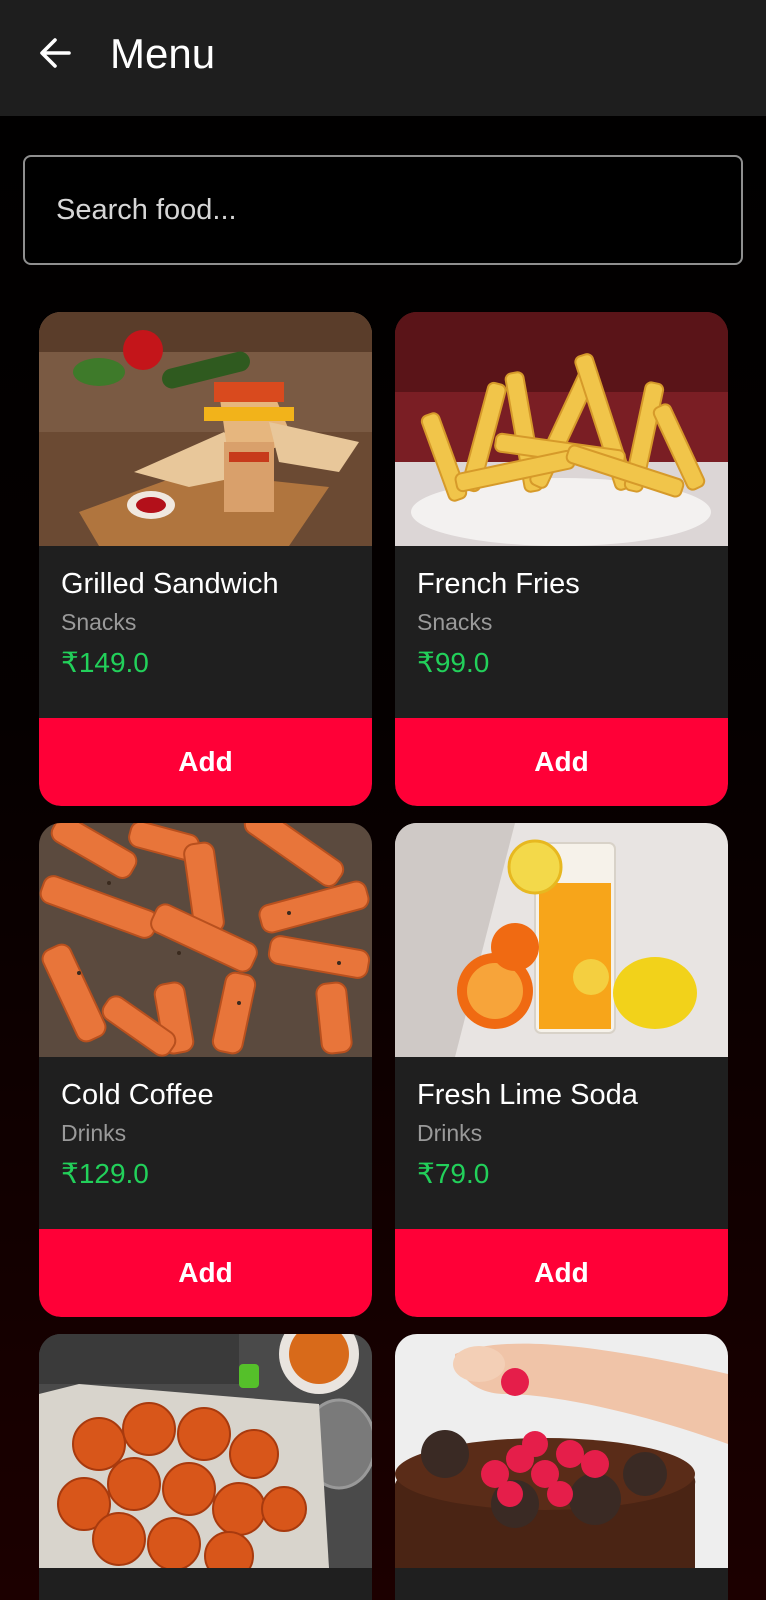  What do you see at coordinates (105, 1173) in the screenshot?
I see `food-price: ₹129.0` at bounding box center [105, 1173].